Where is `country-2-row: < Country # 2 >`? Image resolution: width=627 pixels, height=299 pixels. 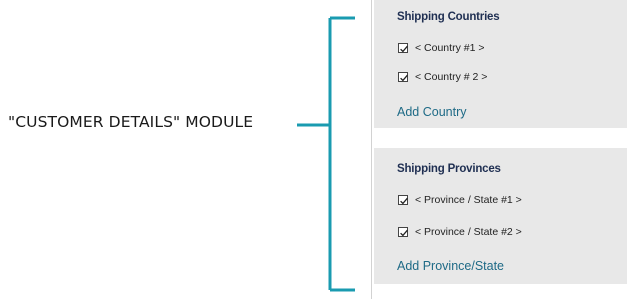
country-2-row: < Country # 2 > is located at coordinates (442, 77).